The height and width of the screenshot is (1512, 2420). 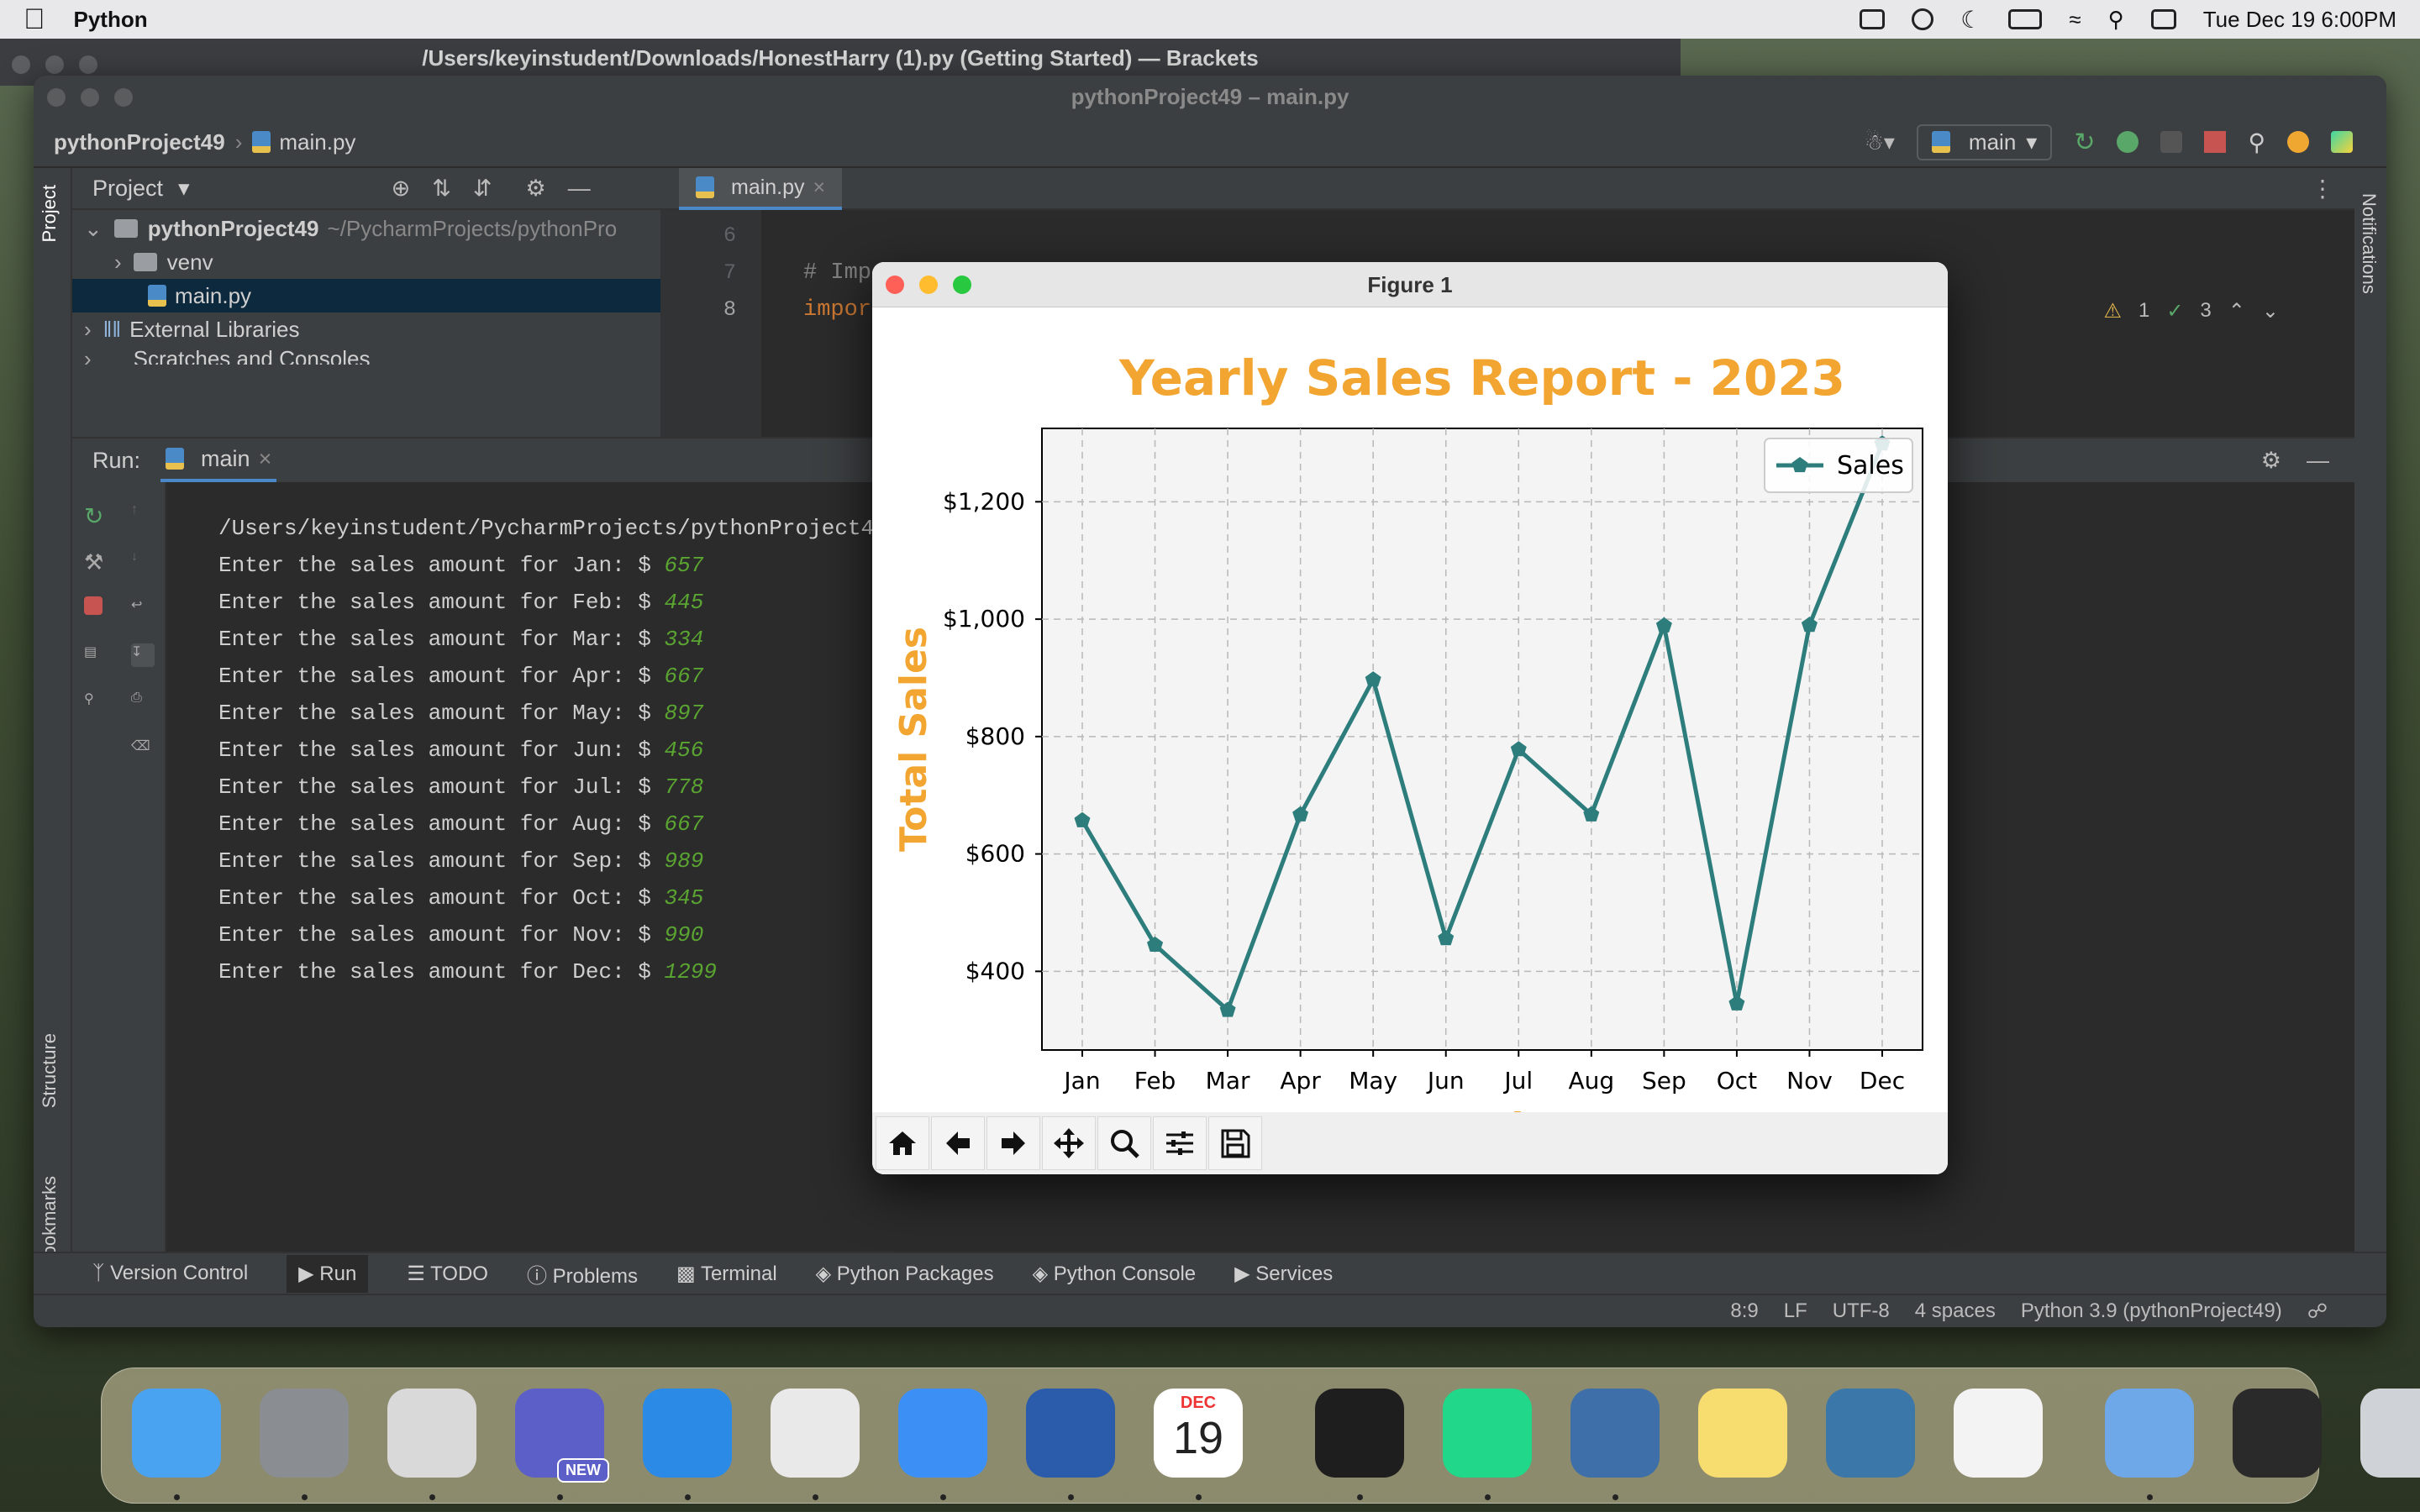 I want to click on more-options-icon: ⋮, so click(x=2323, y=188).